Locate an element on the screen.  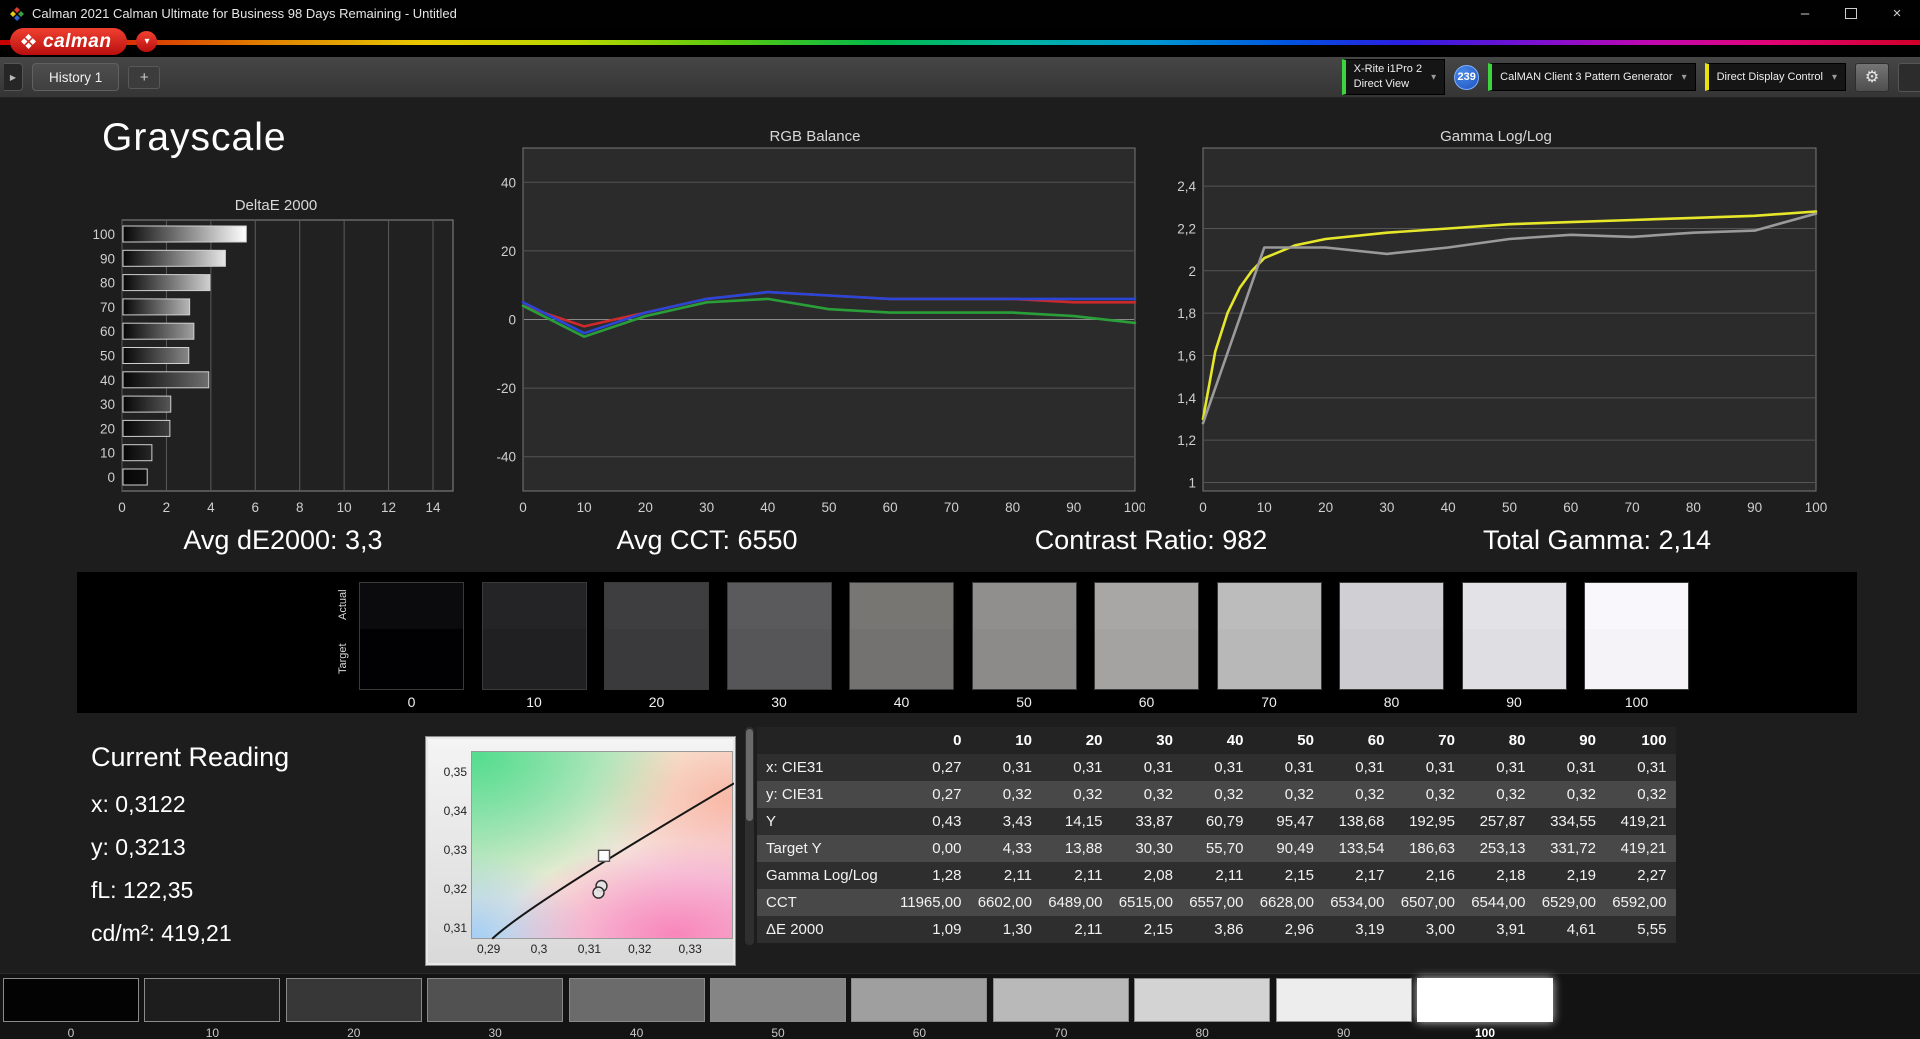
svg-text: 90 is located at coordinates (107, 258).